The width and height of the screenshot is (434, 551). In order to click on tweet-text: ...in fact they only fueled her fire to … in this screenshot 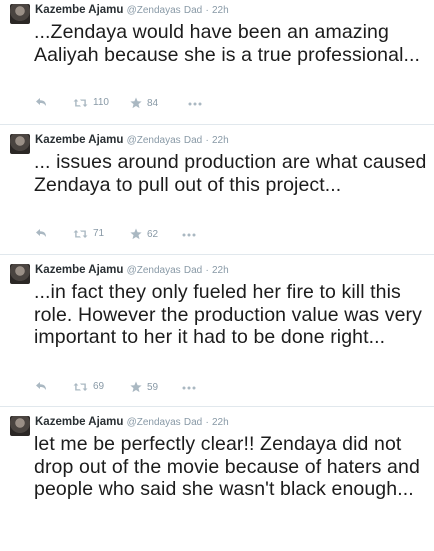, I will do `click(228, 314)`.